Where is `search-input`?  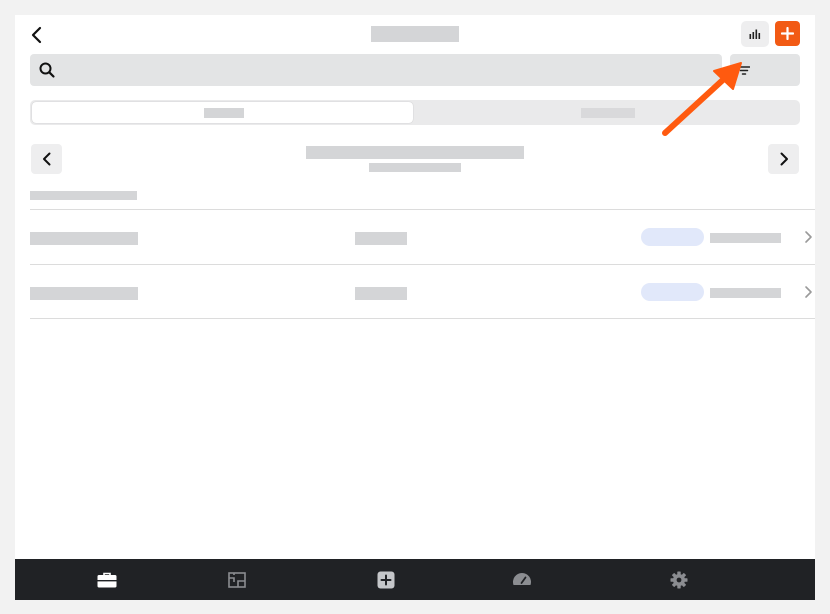
search-input is located at coordinates (389, 70).